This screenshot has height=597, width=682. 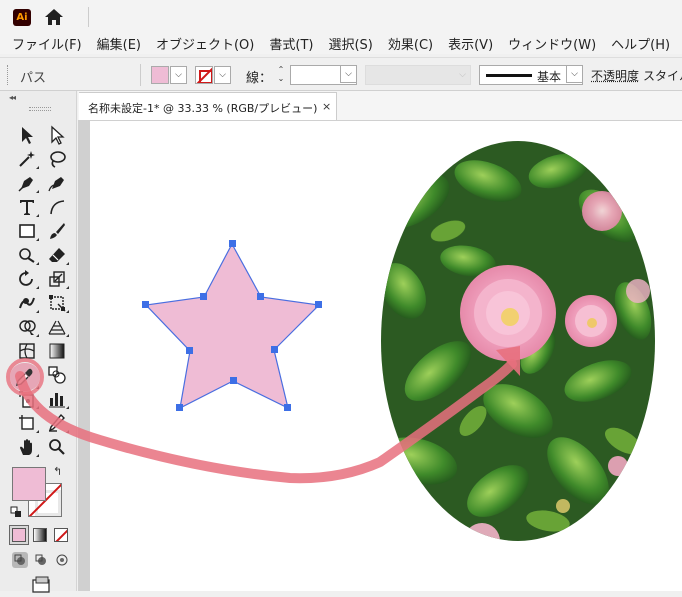 I want to click on stroke-weight-chevron-icon: ⌵, so click(x=348, y=74).